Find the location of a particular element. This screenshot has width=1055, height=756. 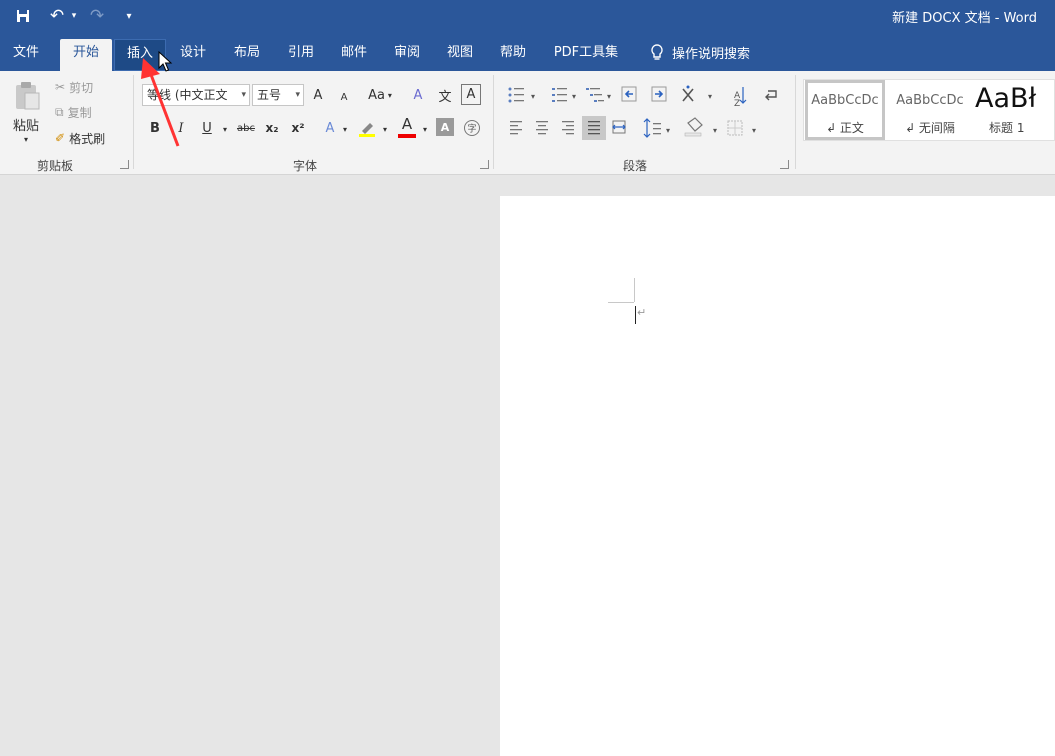

font-color-letter: A is located at coordinates (407, 123).